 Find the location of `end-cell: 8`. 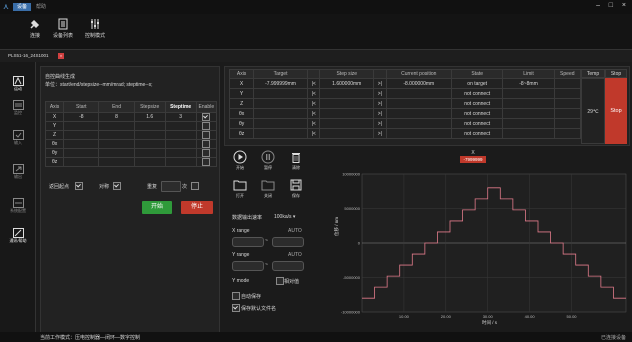

end-cell: 8 is located at coordinates (116, 117).